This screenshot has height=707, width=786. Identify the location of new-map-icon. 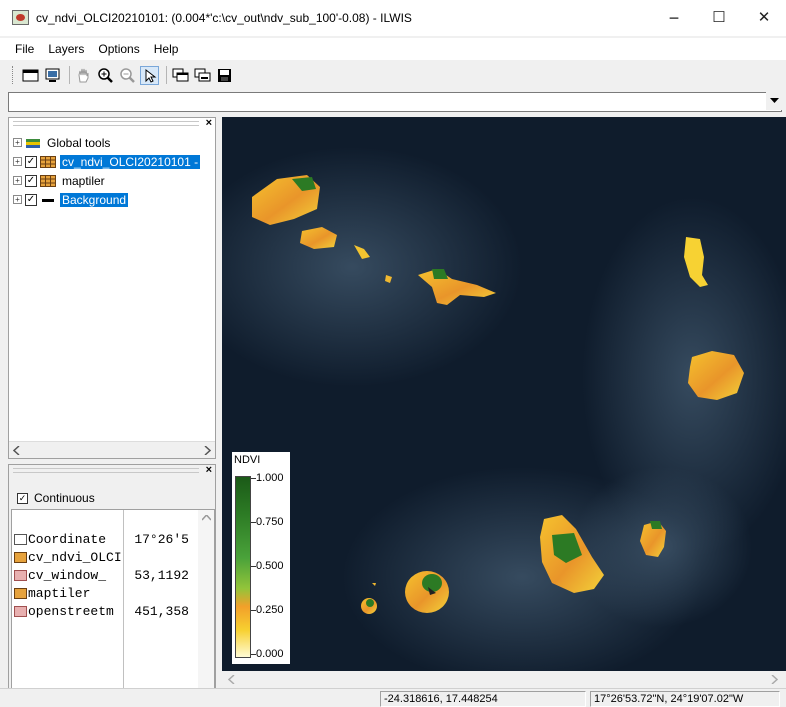
(30, 75).